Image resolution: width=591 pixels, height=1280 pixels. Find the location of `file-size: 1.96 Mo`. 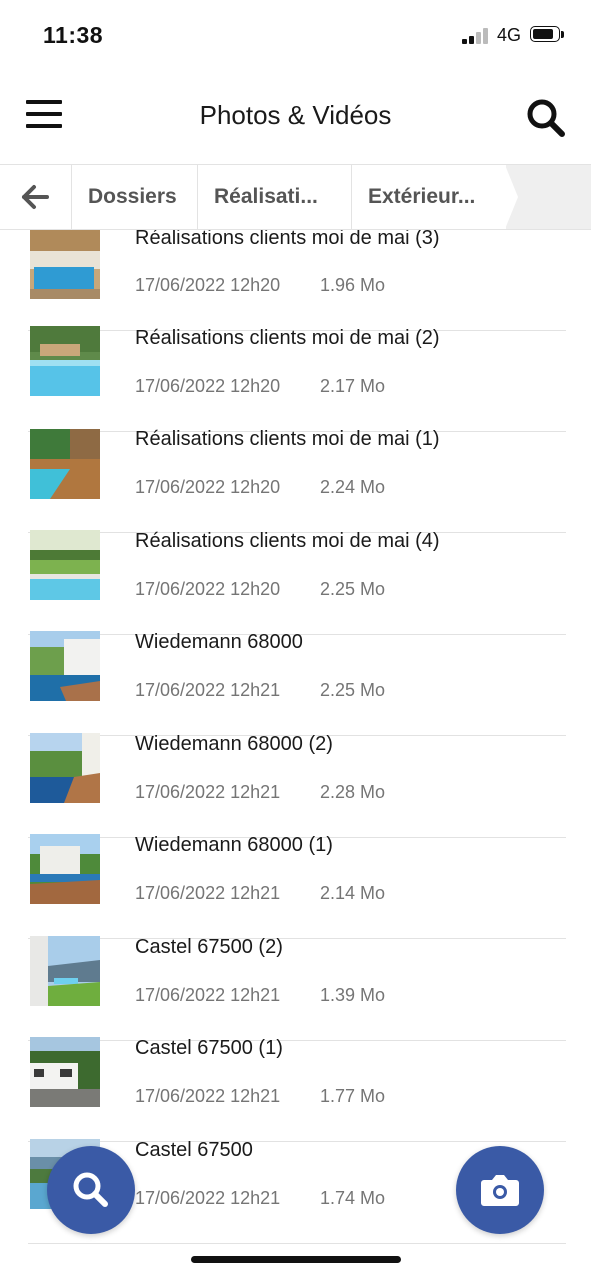

file-size: 1.96 Mo is located at coordinates (353, 285).